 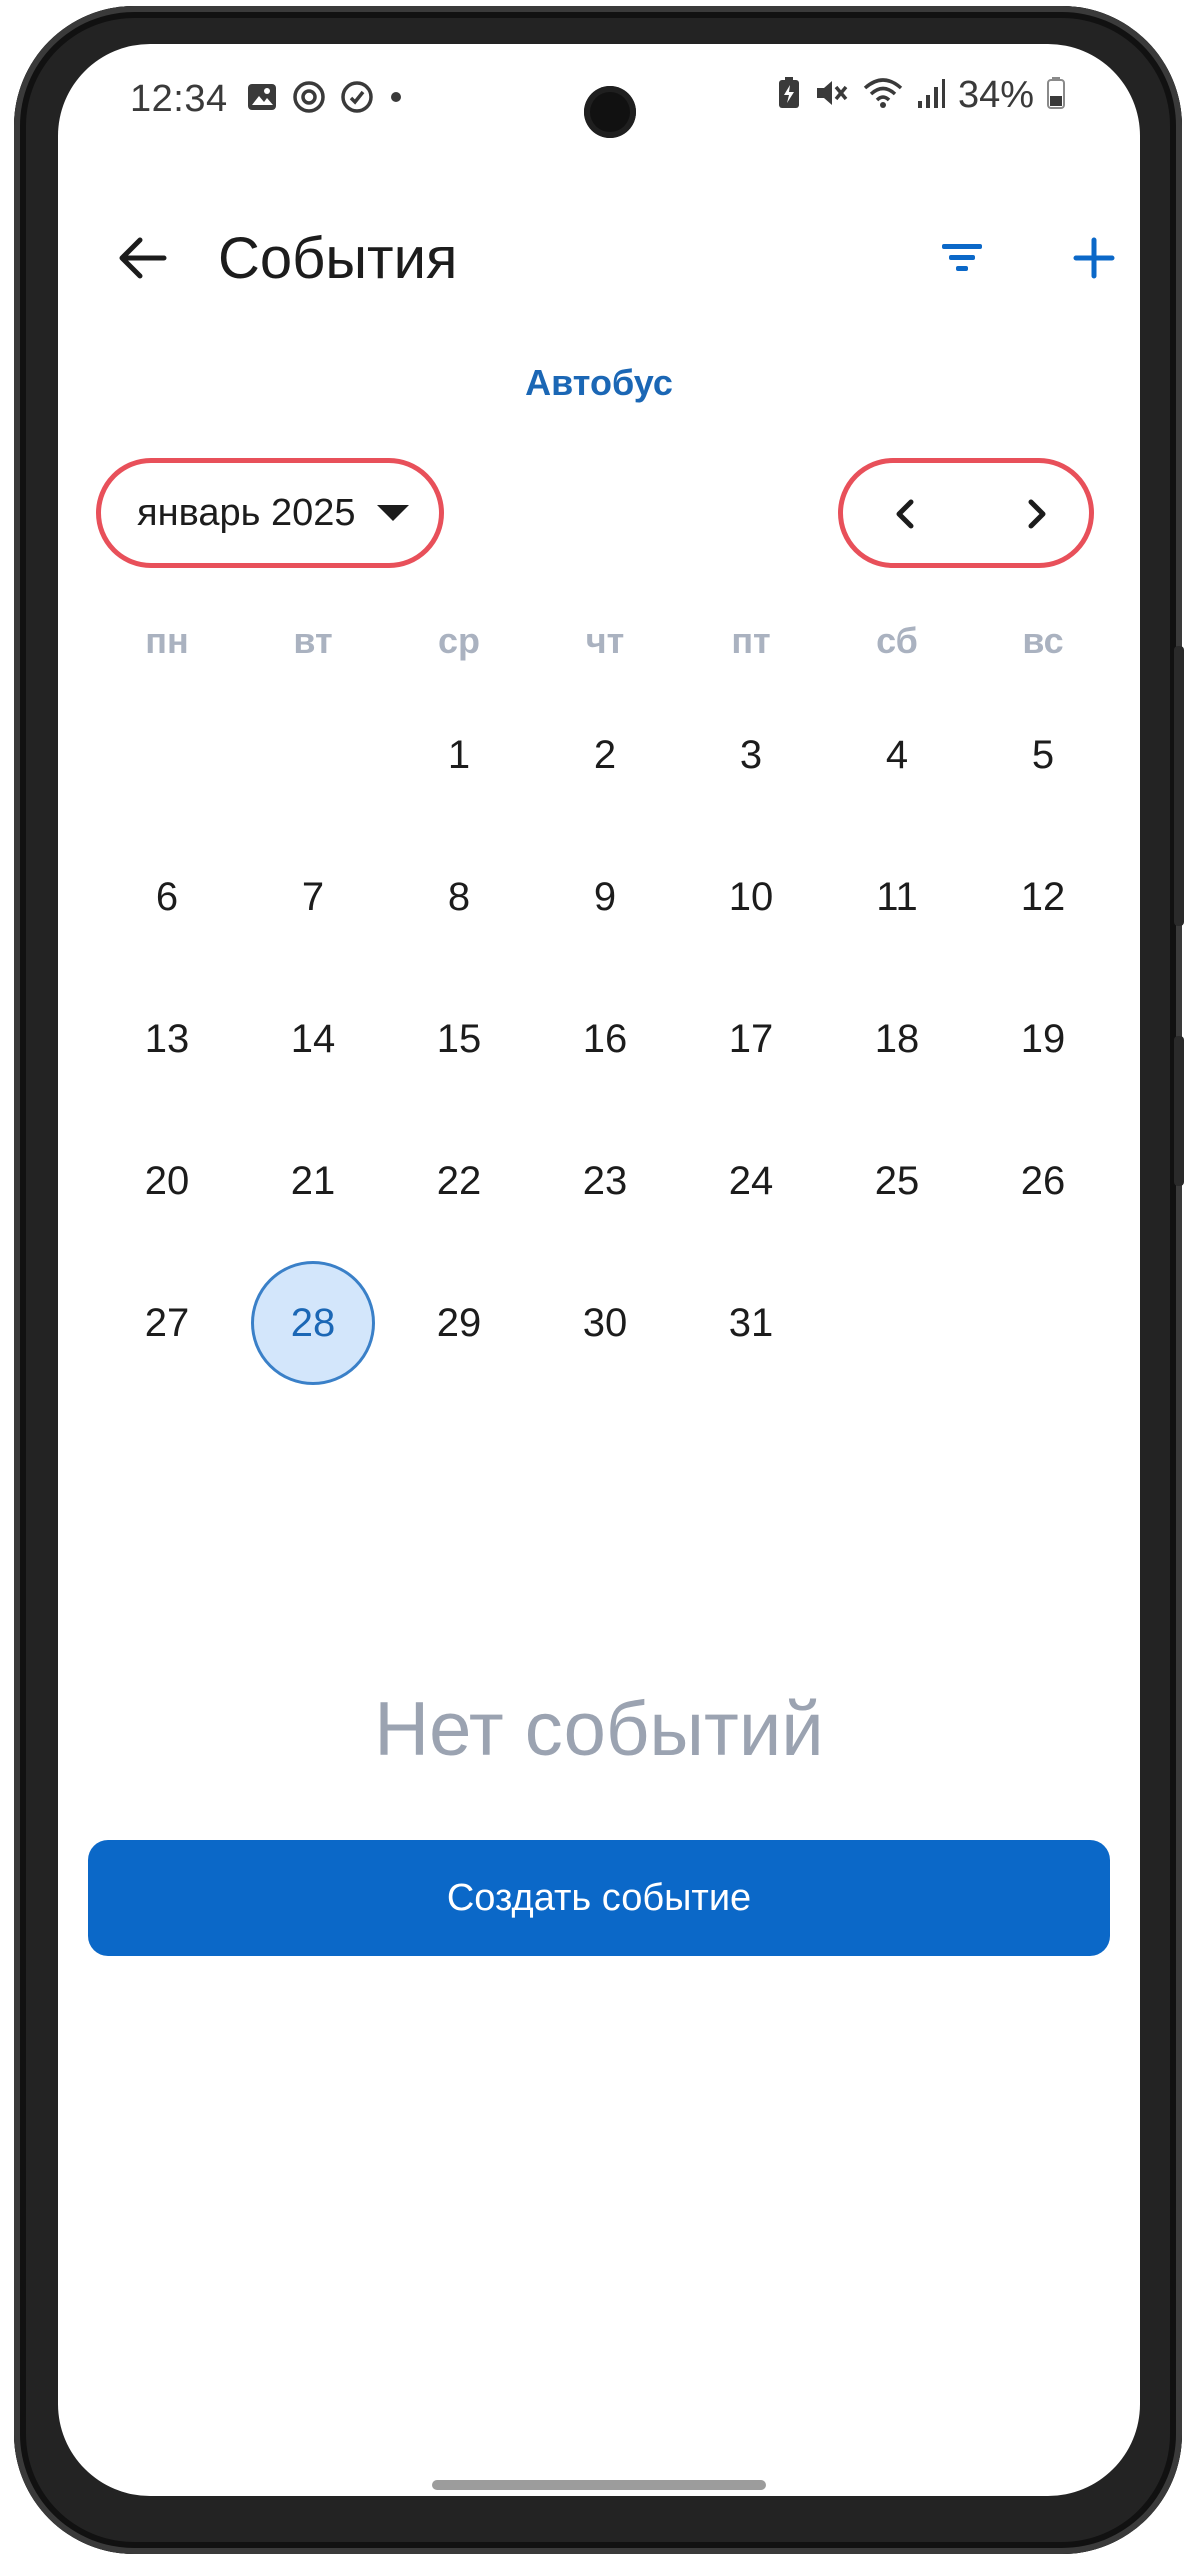 I want to click on calendar-day: 8, so click(x=459, y=897).